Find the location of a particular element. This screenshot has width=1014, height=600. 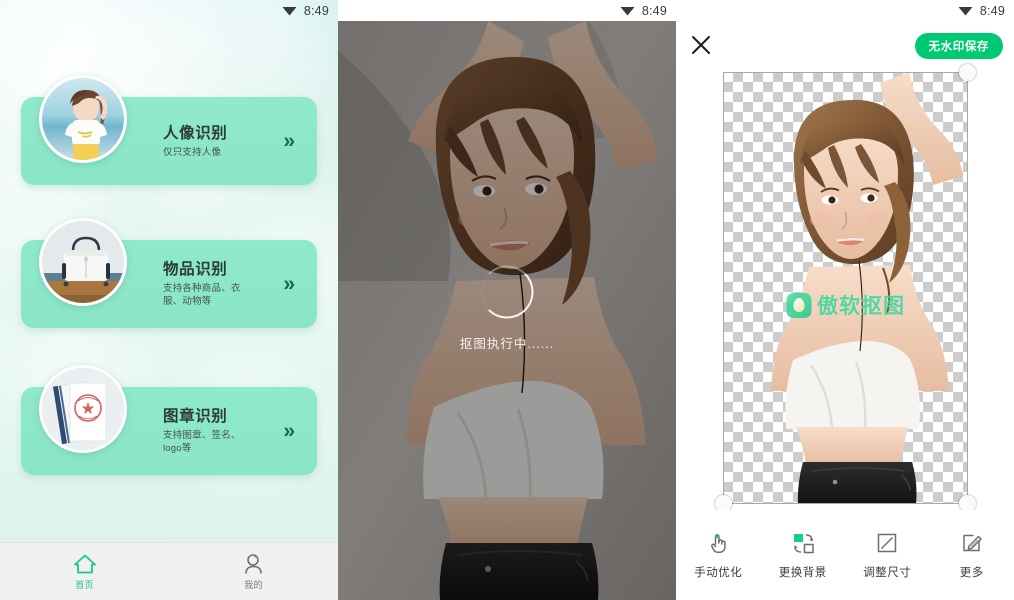

cutout-photo-art is located at coordinates (867, 288).